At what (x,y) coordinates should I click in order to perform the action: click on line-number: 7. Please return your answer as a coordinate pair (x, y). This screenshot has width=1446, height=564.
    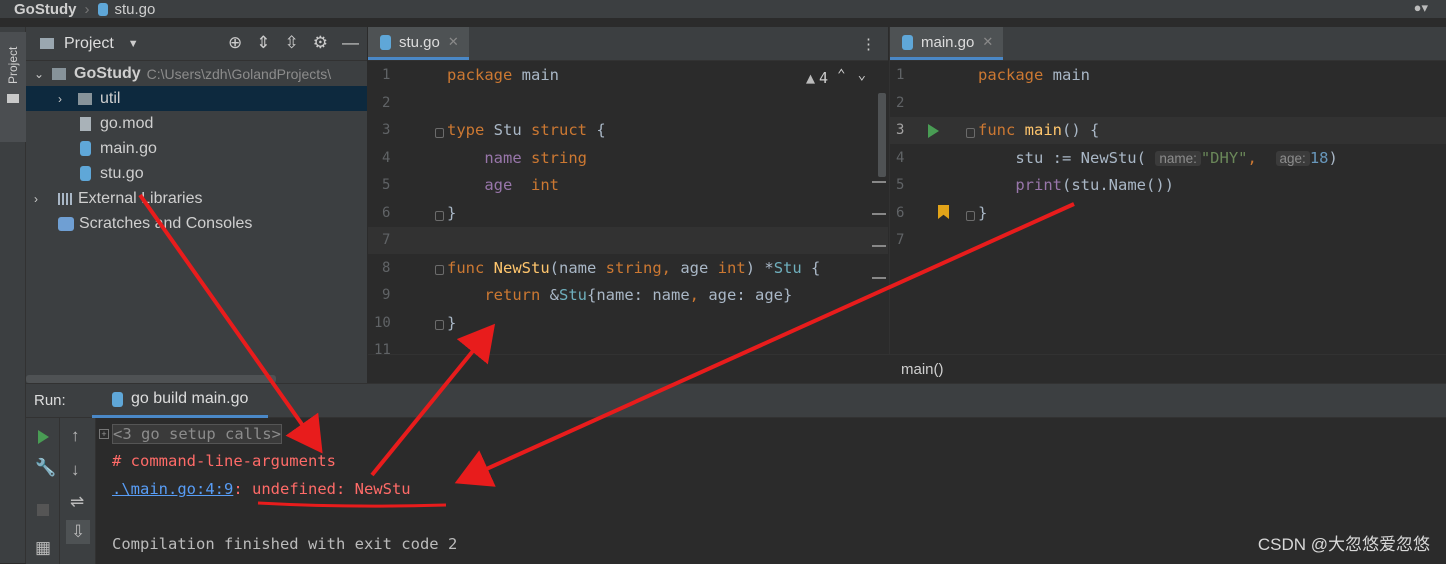
    Looking at the image, I should click on (900, 240).